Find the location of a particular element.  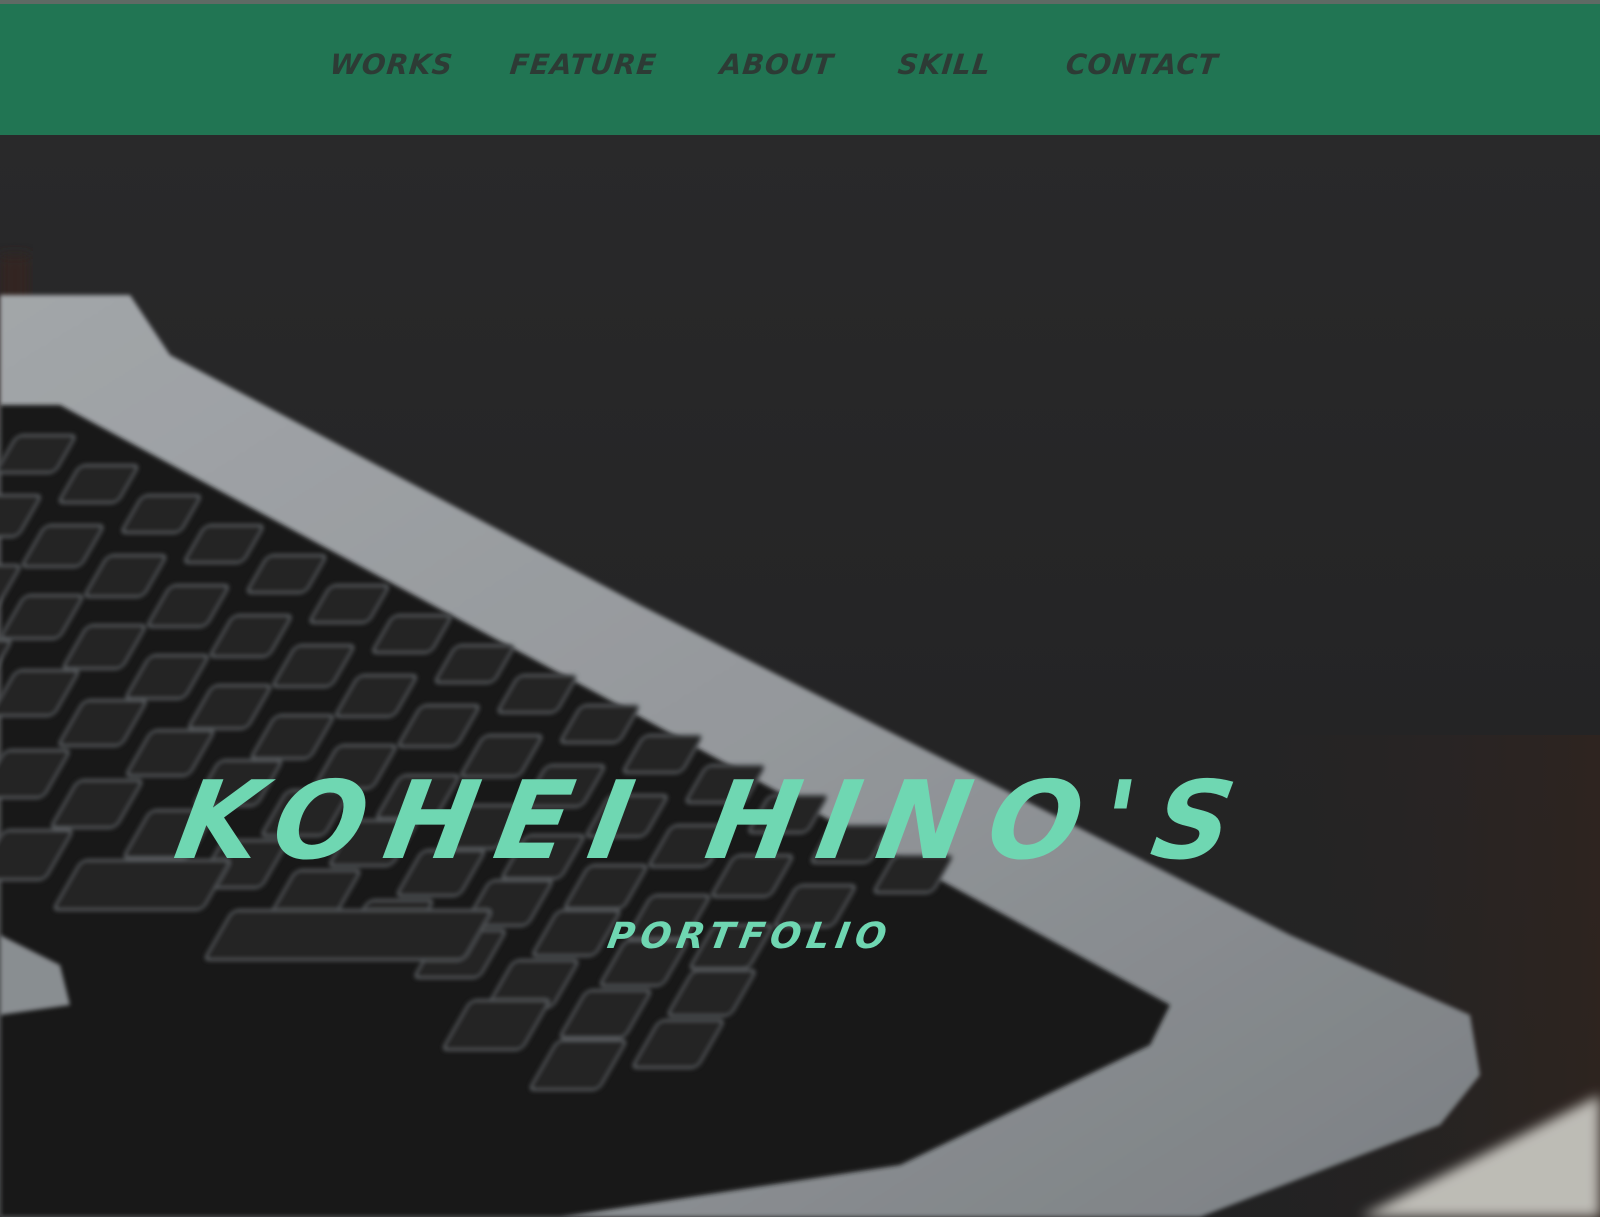

top-navigation: WORKS FEATURE ABOUT SKILL CONTACT is located at coordinates (800, 69).